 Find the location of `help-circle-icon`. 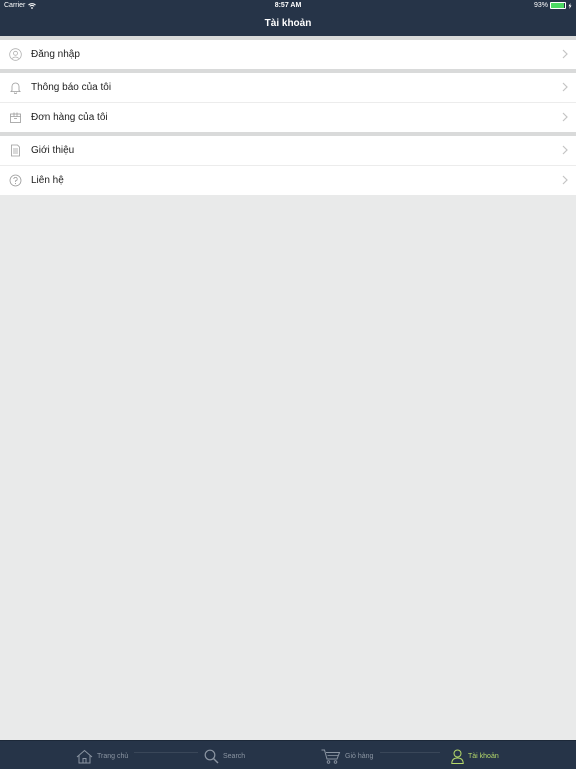

help-circle-icon is located at coordinates (15, 180).